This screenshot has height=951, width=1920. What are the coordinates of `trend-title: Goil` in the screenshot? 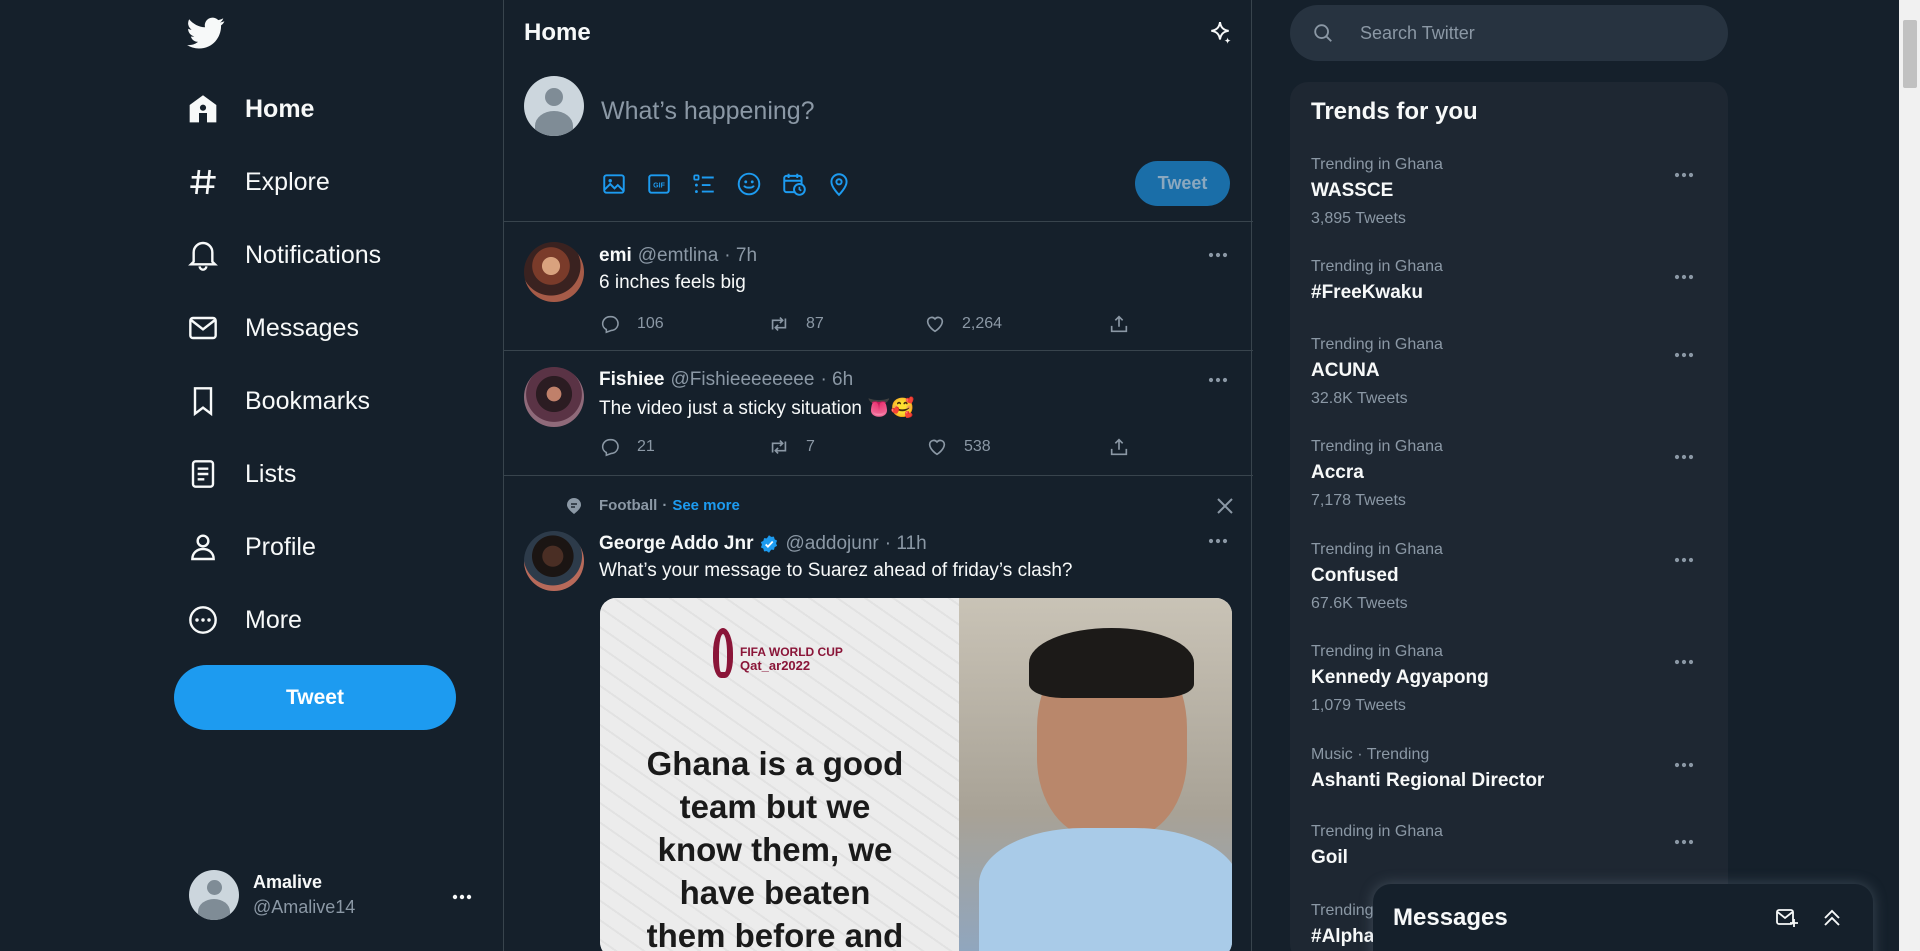 It's located at (1329, 857).